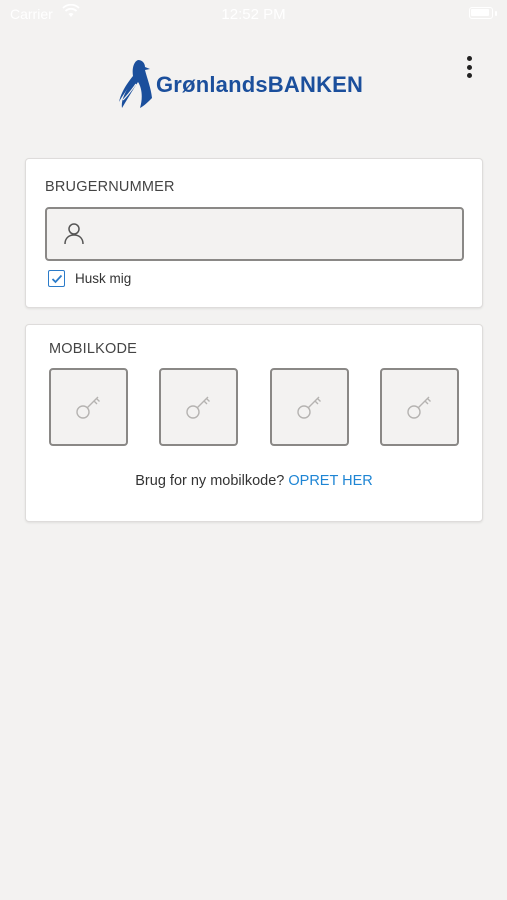 This screenshot has width=507, height=900. Describe the element at coordinates (260, 84) in the screenshot. I see `logo-text: GrønlandsBANKEN` at that location.